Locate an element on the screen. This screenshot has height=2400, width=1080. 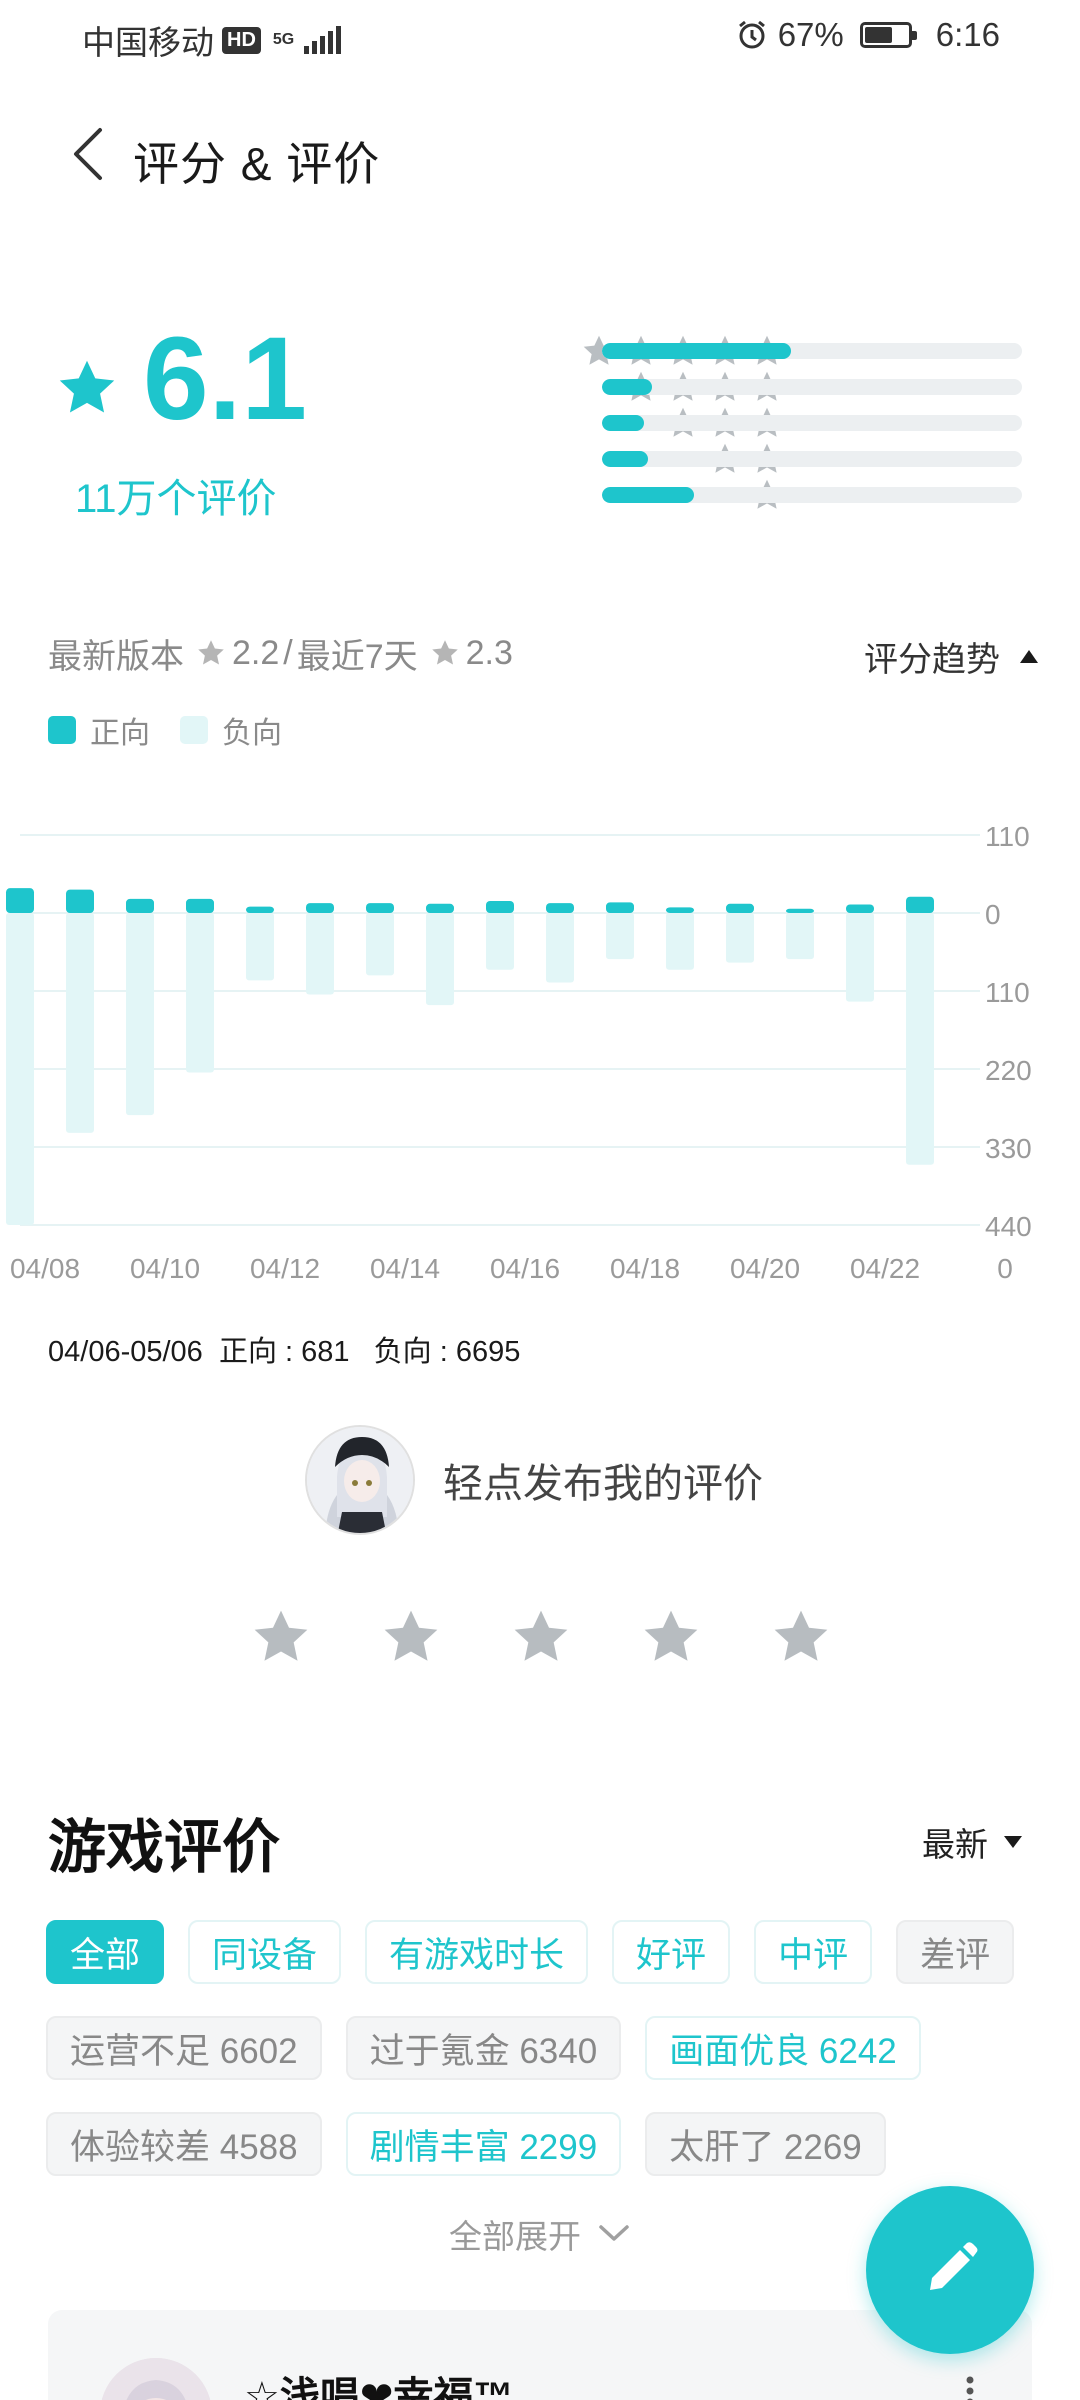
rate-star-3-icon is located at coordinates (541, 1637).